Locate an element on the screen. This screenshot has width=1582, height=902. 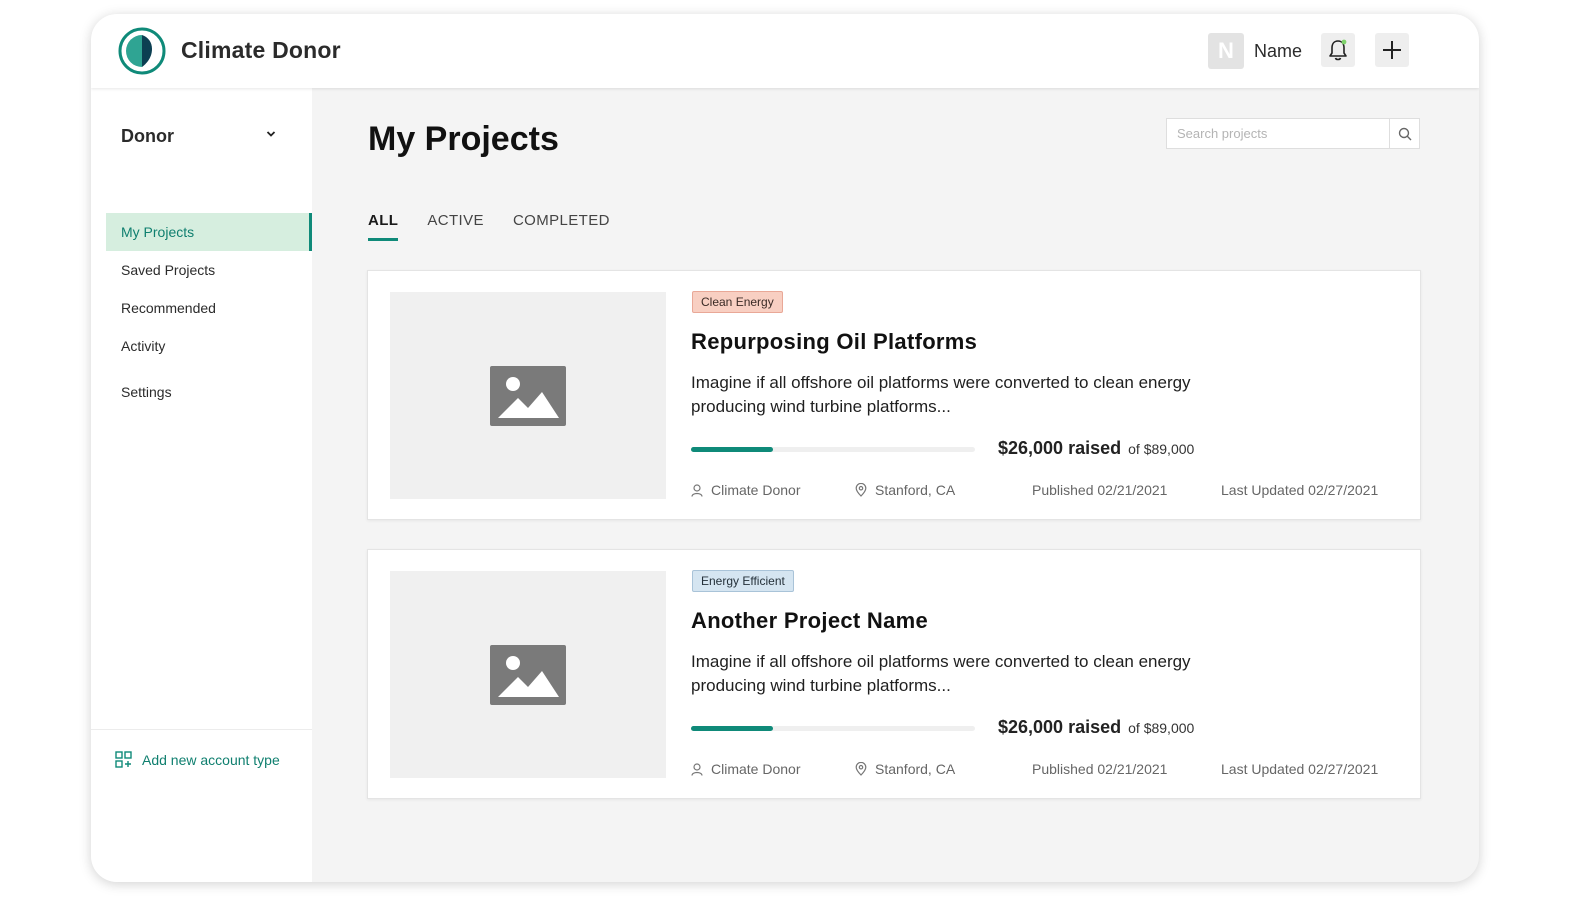
tab-active: ACTIVE is located at coordinates (455, 227).